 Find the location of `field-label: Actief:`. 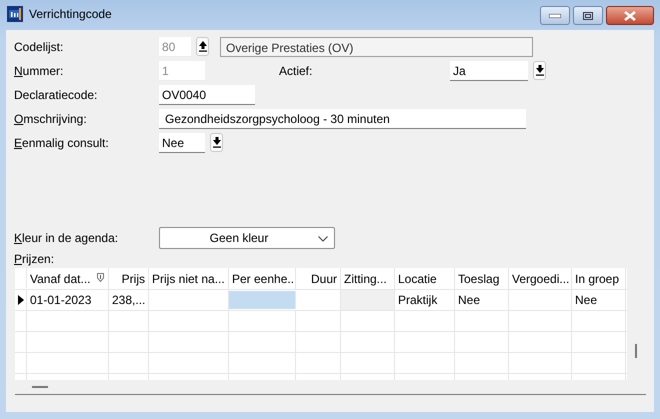

field-label: Actief: is located at coordinates (296, 71).